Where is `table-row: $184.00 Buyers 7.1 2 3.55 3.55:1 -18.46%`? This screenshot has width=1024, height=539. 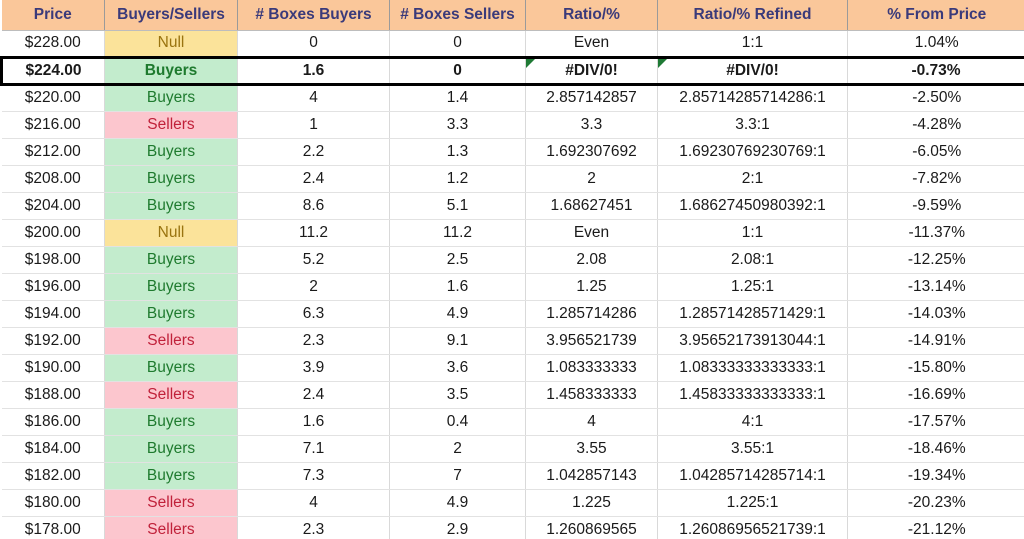 table-row: $184.00 Buyers 7.1 2 3.55 3.55:1 -18.46% is located at coordinates (512, 449).